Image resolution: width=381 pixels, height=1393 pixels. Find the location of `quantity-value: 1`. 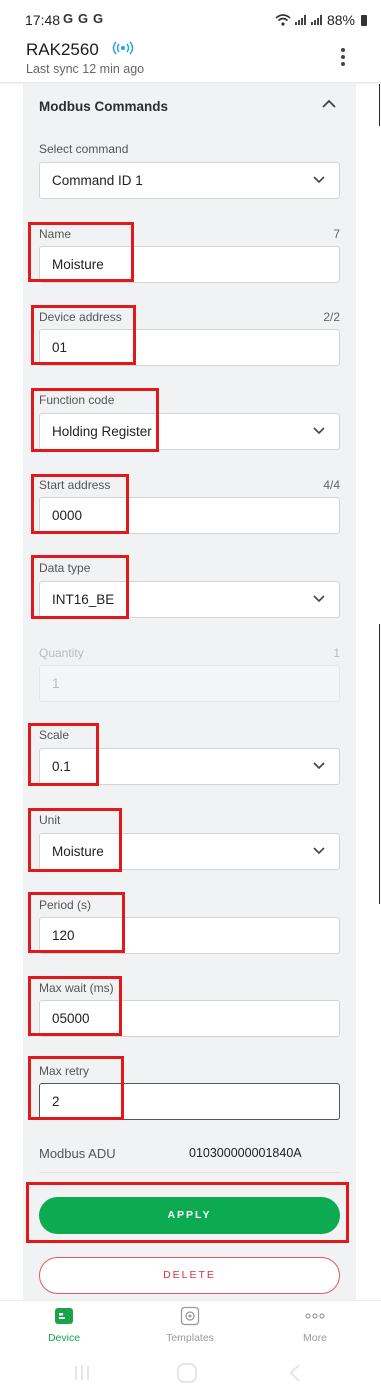

quantity-value: 1 is located at coordinates (56, 683).